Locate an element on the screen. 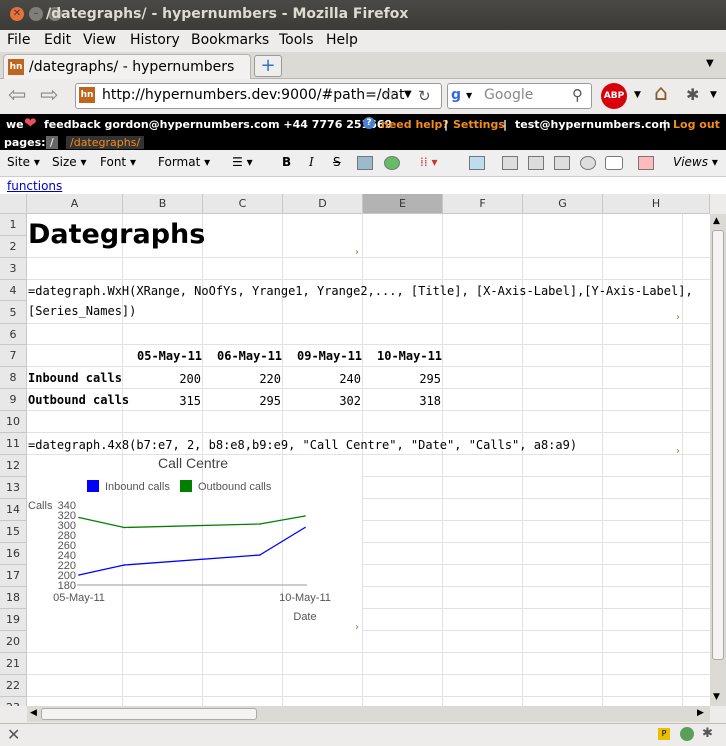 The image size is (726, 746). formula-text-line2: [Series_Names]) is located at coordinates (82, 311).